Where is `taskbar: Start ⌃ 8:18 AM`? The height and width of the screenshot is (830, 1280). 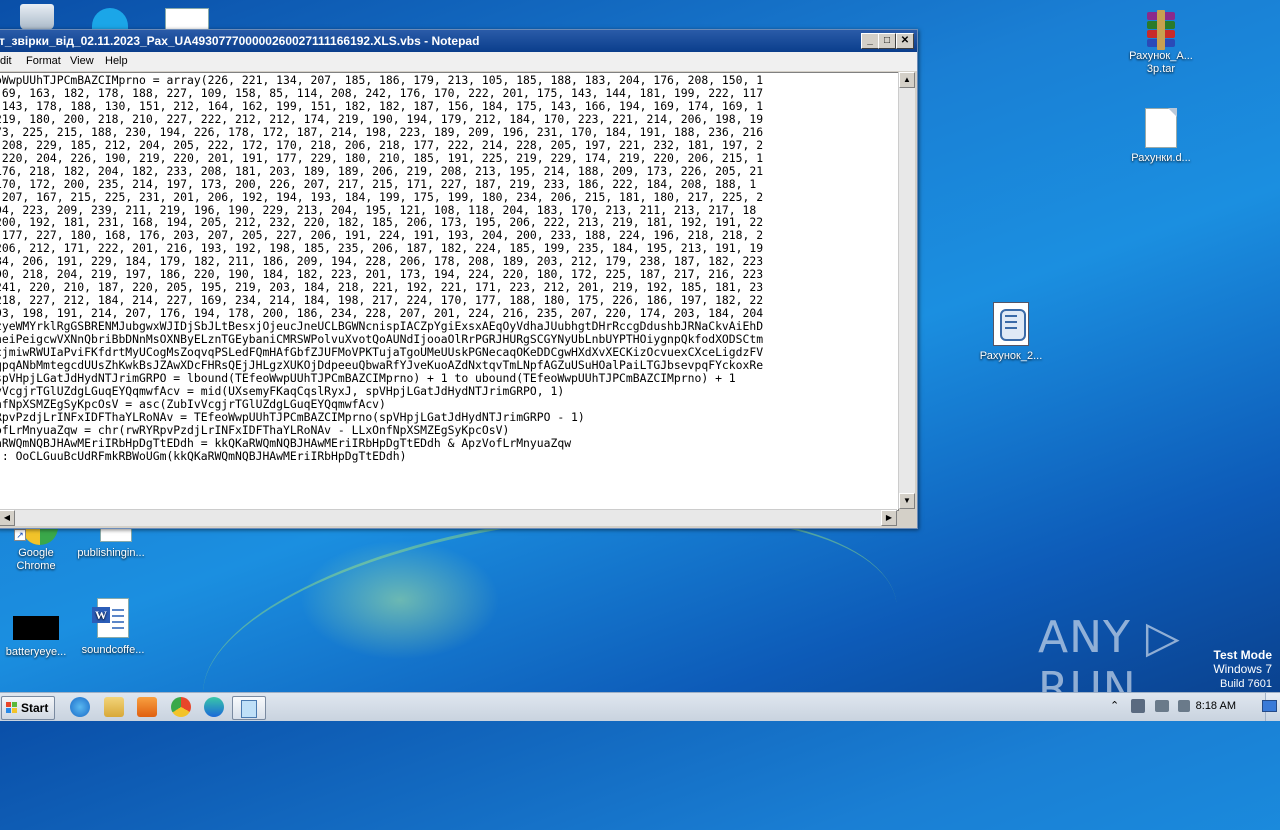 taskbar: Start ⌃ 8:18 AM is located at coordinates (640, 706).